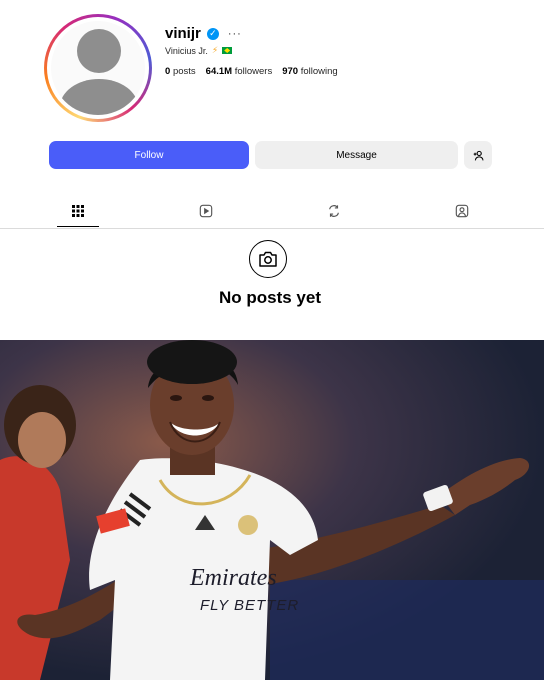 Image resolution: width=544 pixels, height=680 pixels. I want to click on full-name-row: Vinicius Jr. ⚡, so click(199, 50).